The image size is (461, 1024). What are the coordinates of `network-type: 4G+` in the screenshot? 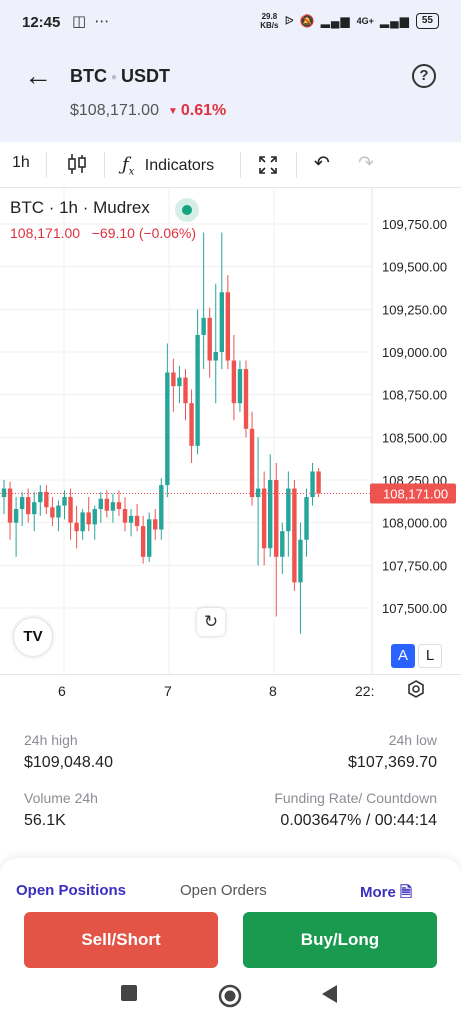 It's located at (365, 21).